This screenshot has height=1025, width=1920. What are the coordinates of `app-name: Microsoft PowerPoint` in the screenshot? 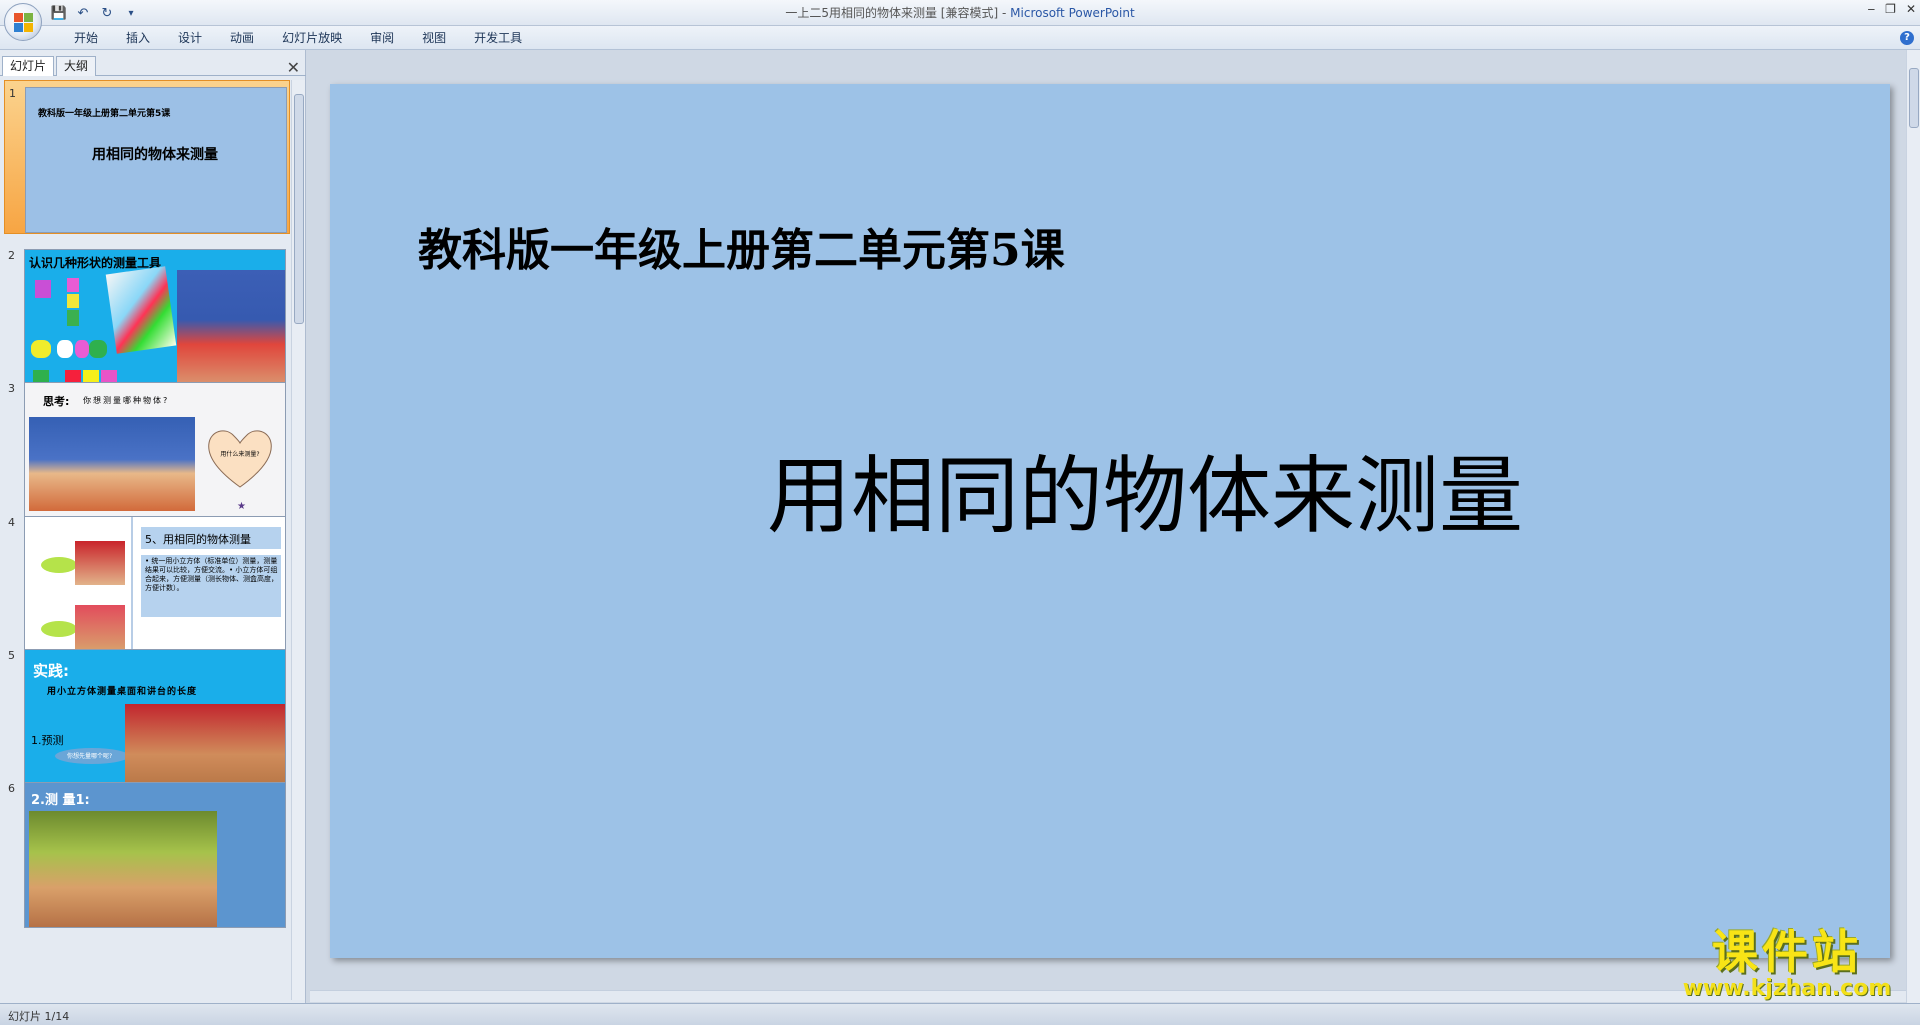 It's located at (1072, 13).